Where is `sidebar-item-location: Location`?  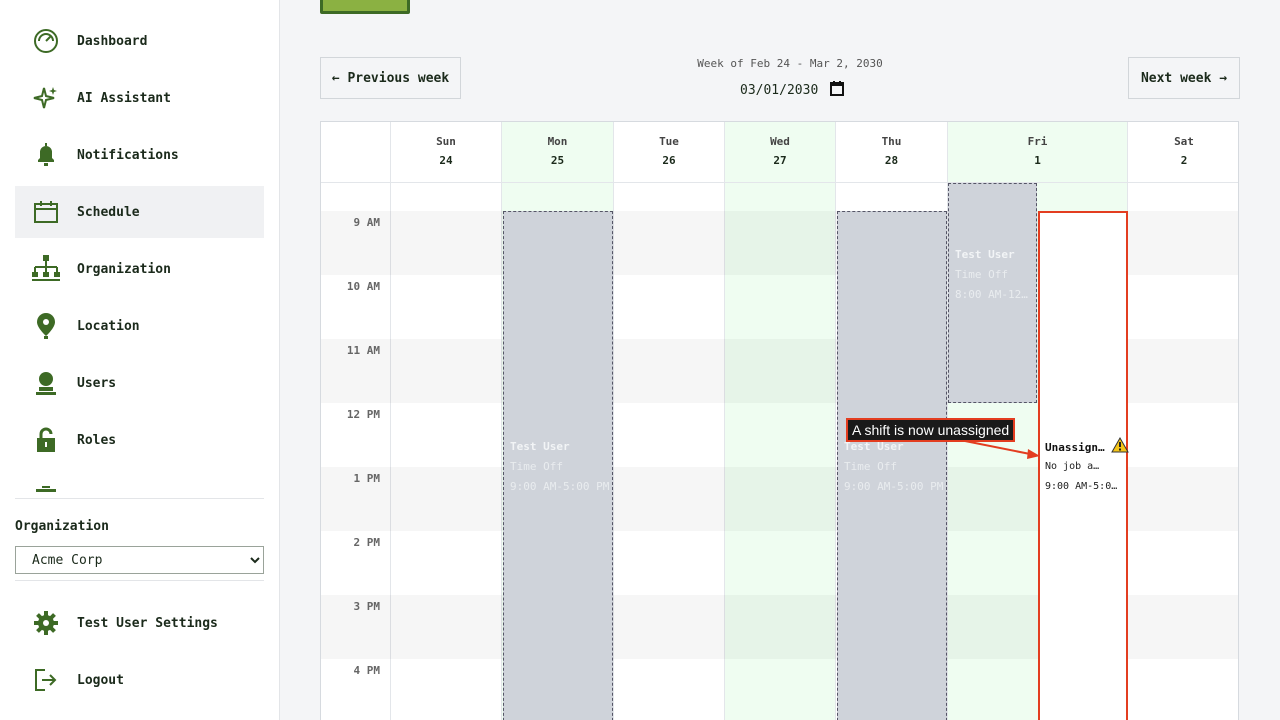
sidebar-item-location: Location is located at coordinates (139, 326).